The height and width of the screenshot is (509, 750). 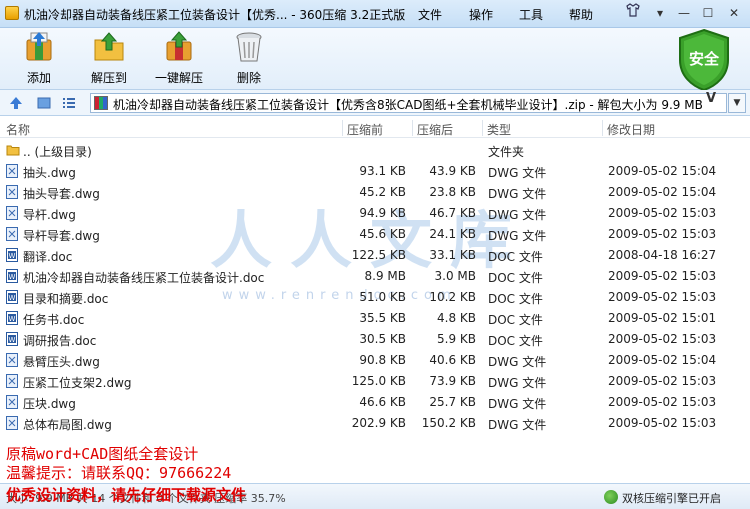 I want to click on file-original-size: 40.6 KB, so click(x=452, y=360).